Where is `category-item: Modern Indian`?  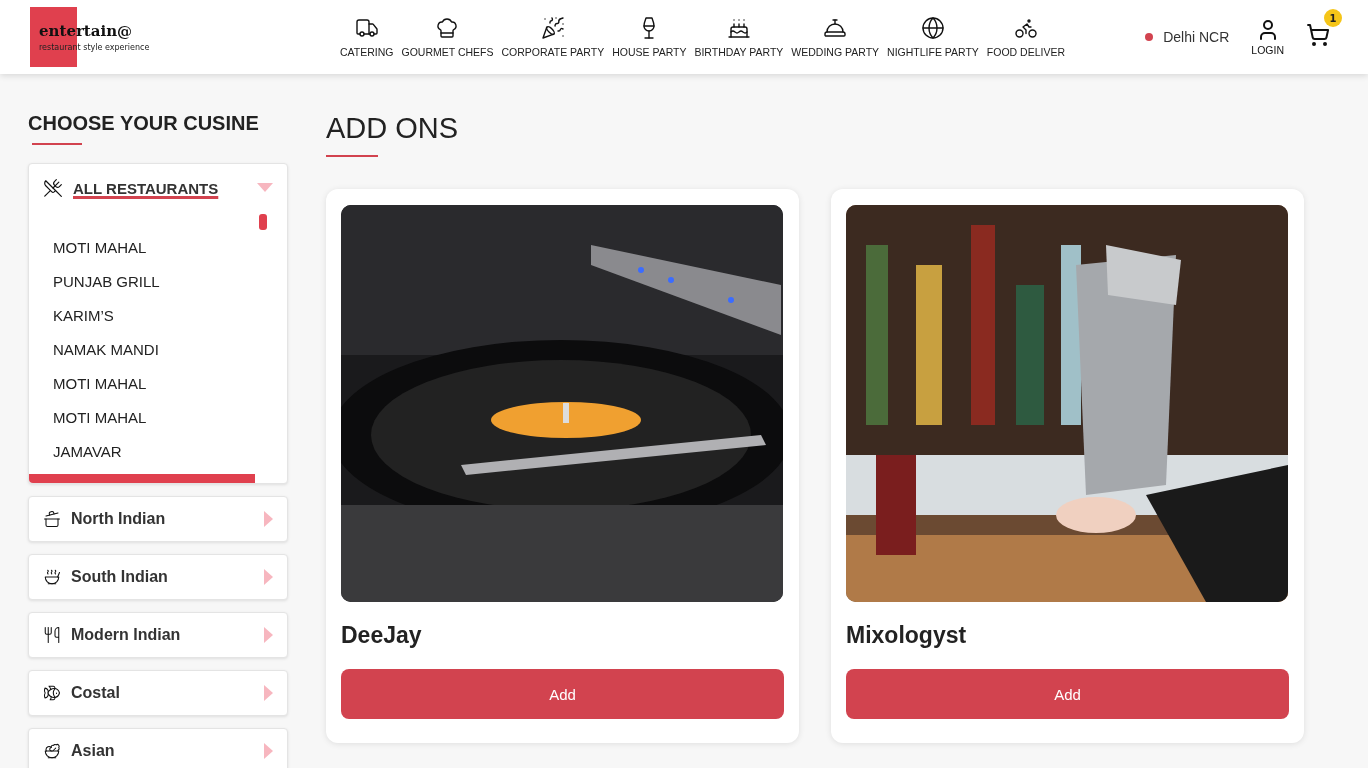 category-item: Modern Indian is located at coordinates (158, 635).